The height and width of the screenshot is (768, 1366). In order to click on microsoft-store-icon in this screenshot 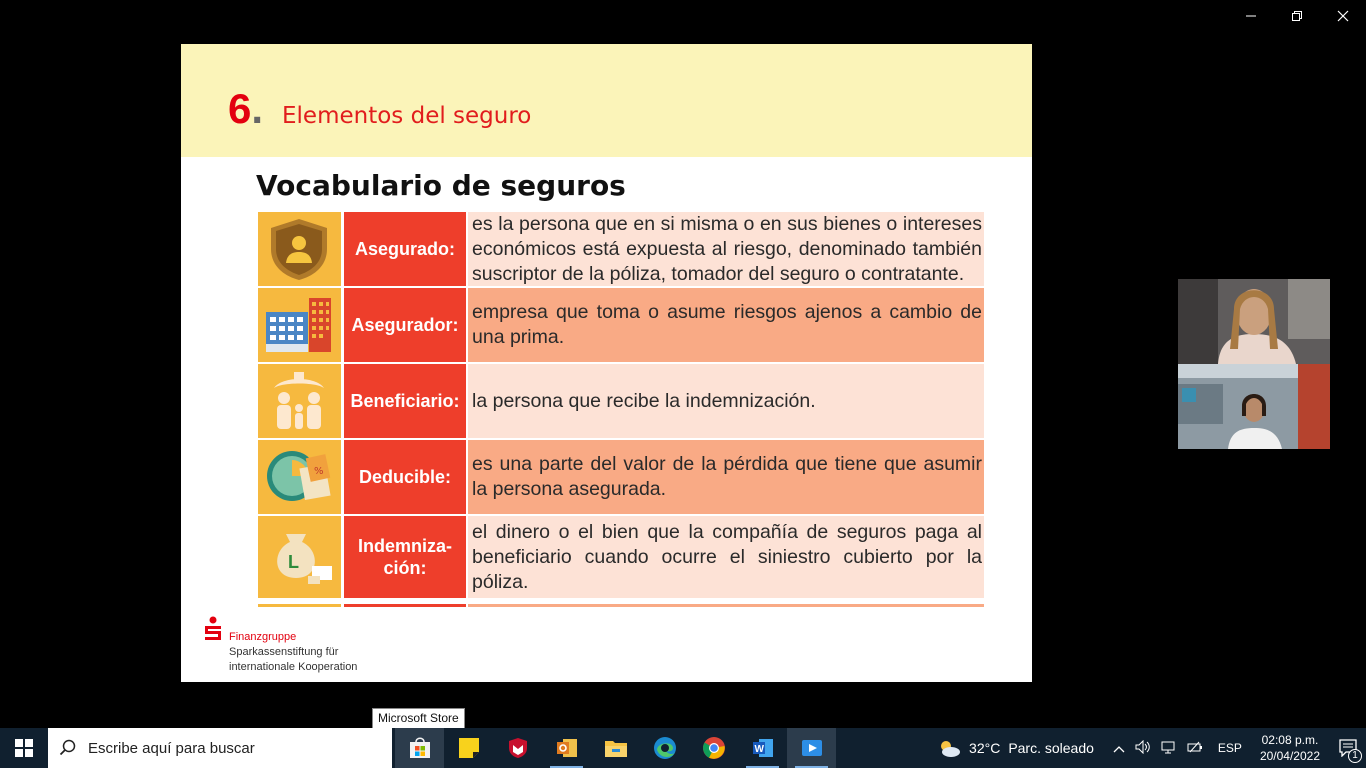, I will do `click(419, 747)`.